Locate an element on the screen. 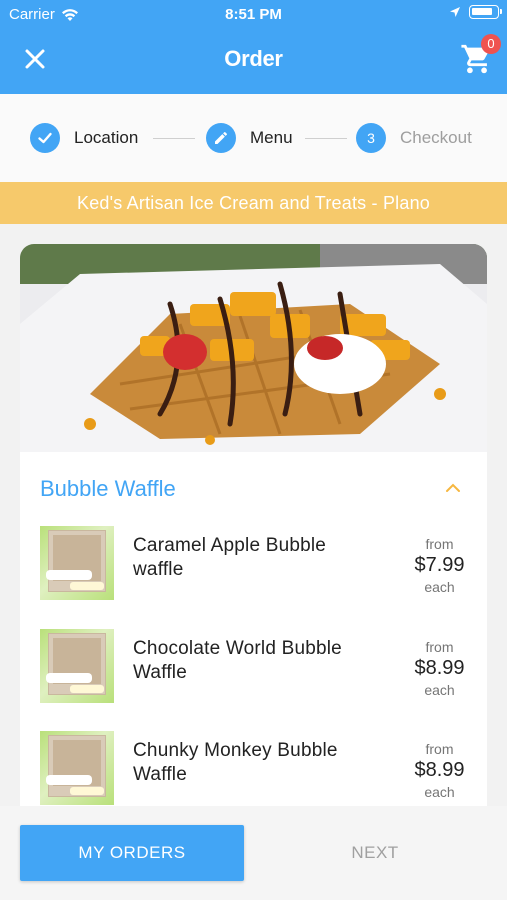  check-icon is located at coordinates (45, 138).